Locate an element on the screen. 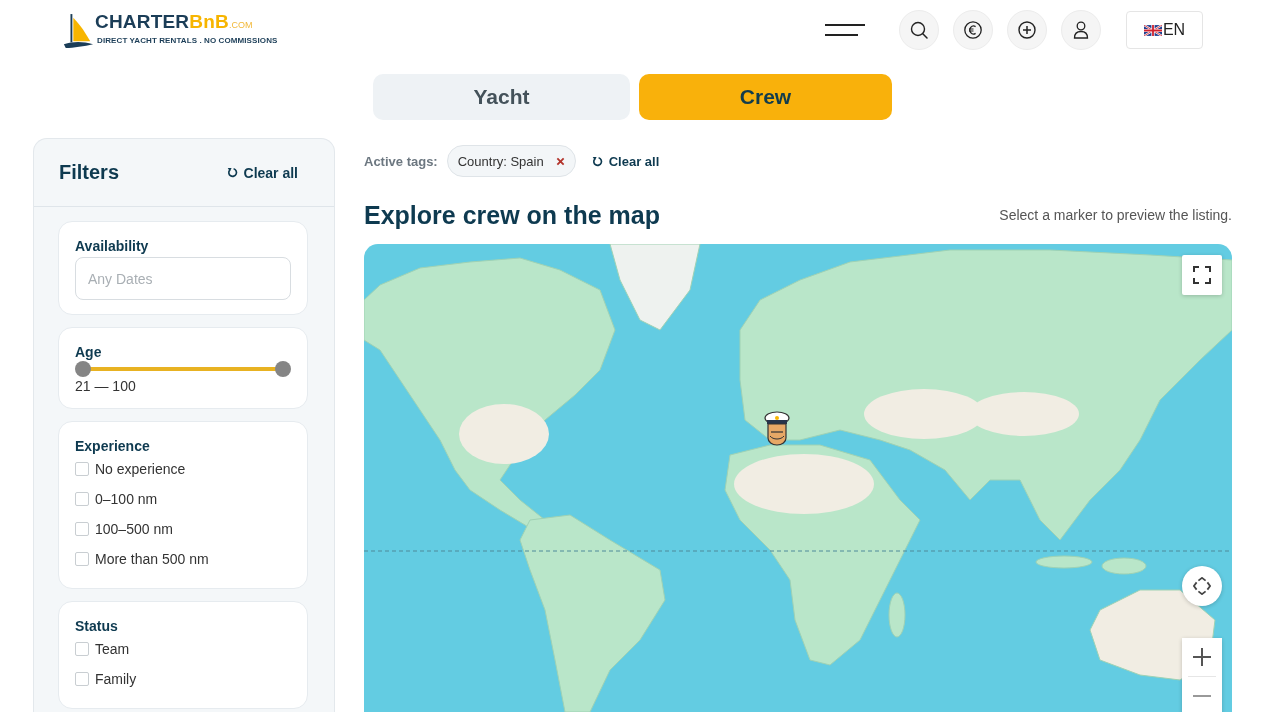 Image resolution: width=1265 pixels, height=712 pixels. account-button is located at coordinates (1081, 30).